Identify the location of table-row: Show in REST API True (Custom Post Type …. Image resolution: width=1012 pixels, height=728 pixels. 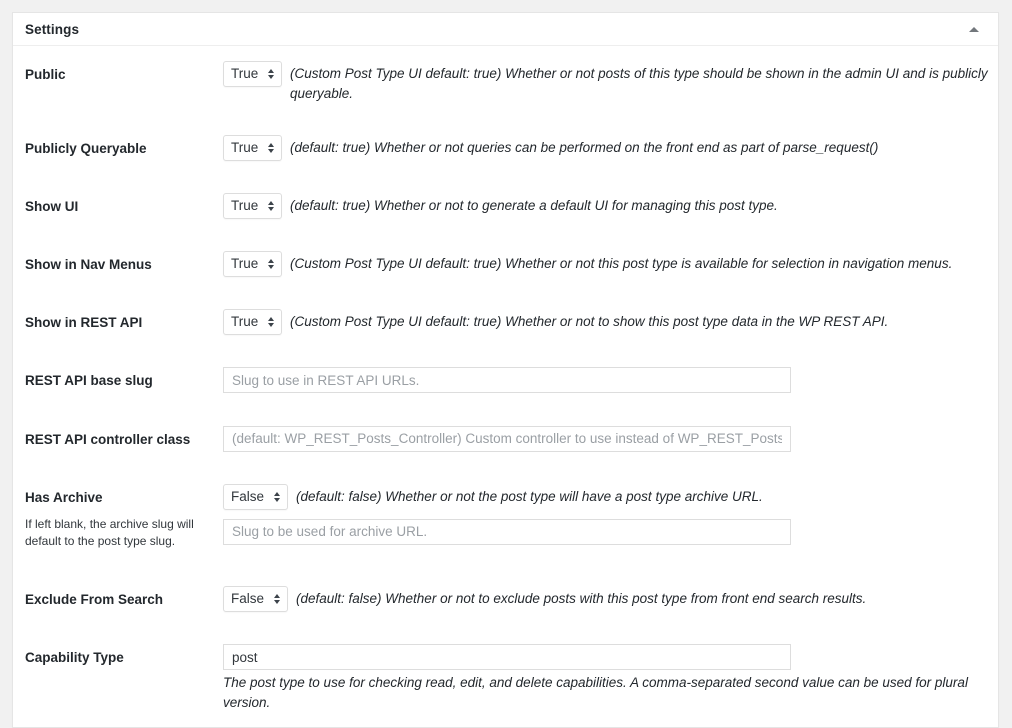
(505, 323).